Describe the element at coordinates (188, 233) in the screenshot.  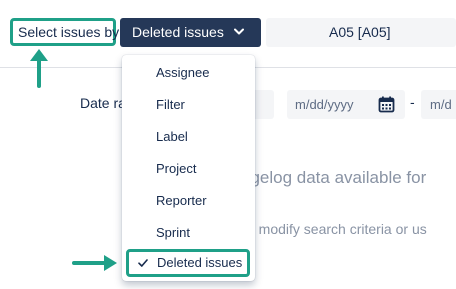
I see `menu-item-sprint: Sprint` at that location.